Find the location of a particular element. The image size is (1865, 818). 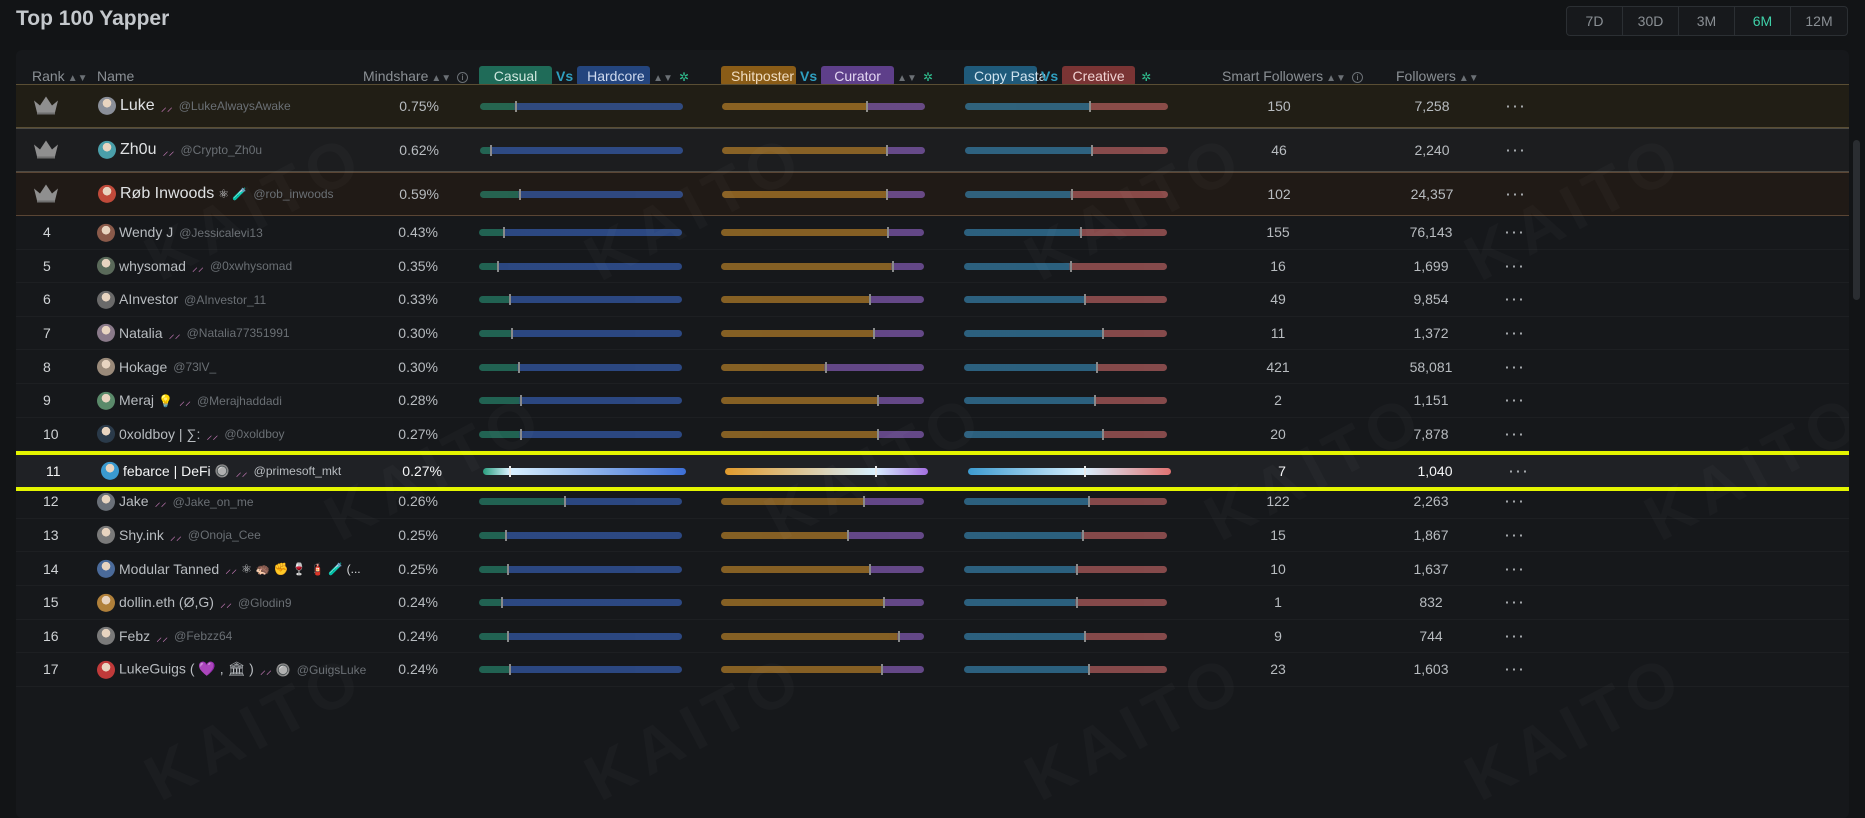

user-name: Meraj is located at coordinates (136, 400).